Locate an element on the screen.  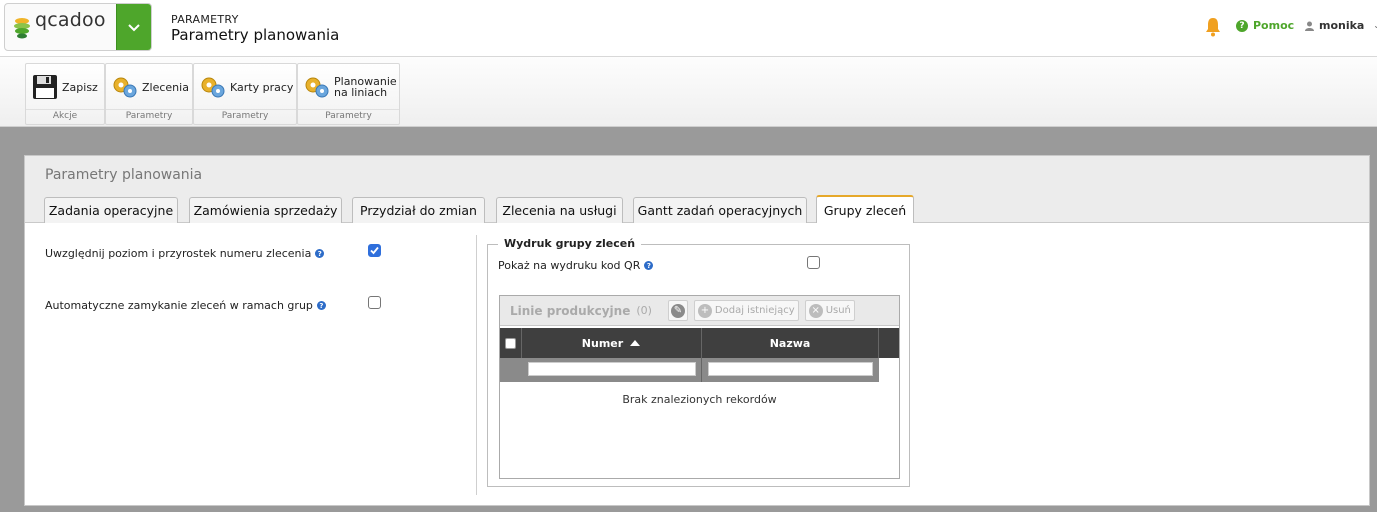
panel-title: Parametry planowania is located at coordinates (124, 175).